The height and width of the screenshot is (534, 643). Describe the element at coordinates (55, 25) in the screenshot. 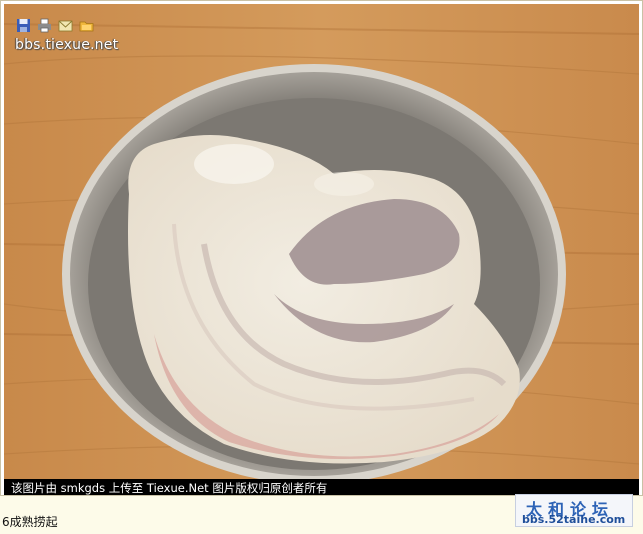

I see `image-toolbar` at that location.